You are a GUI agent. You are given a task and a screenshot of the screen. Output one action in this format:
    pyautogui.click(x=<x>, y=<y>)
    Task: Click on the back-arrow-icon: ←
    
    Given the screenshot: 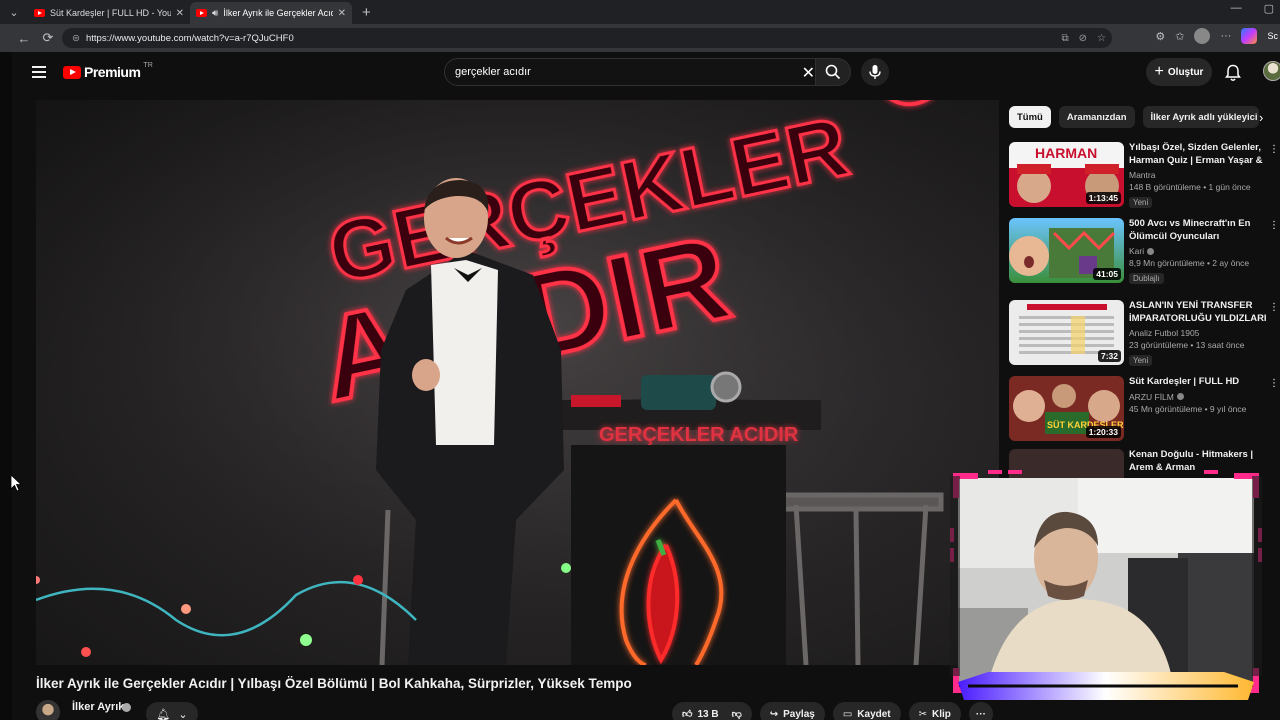 What is the action you would take?
    pyautogui.click(x=24, y=38)
    